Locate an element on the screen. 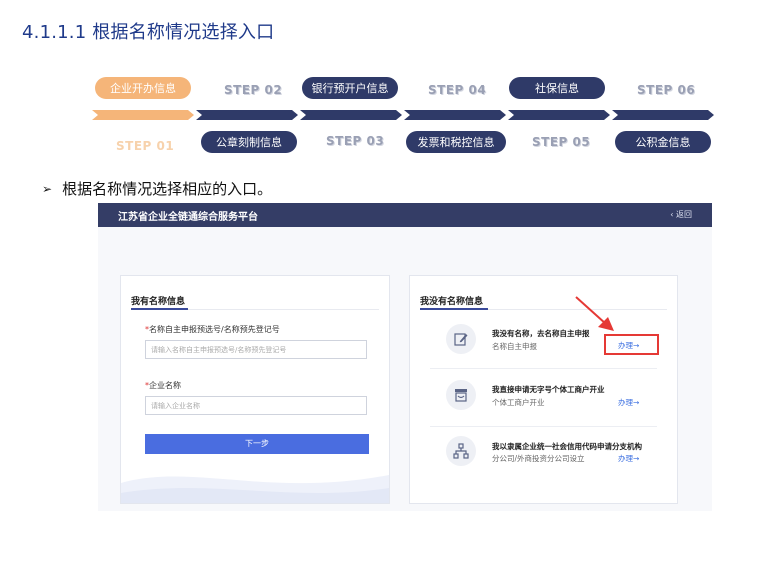  registration-number-input: 请输入名称自主申报预选号/名称预先登记号 is located at coordinates (256, 349).